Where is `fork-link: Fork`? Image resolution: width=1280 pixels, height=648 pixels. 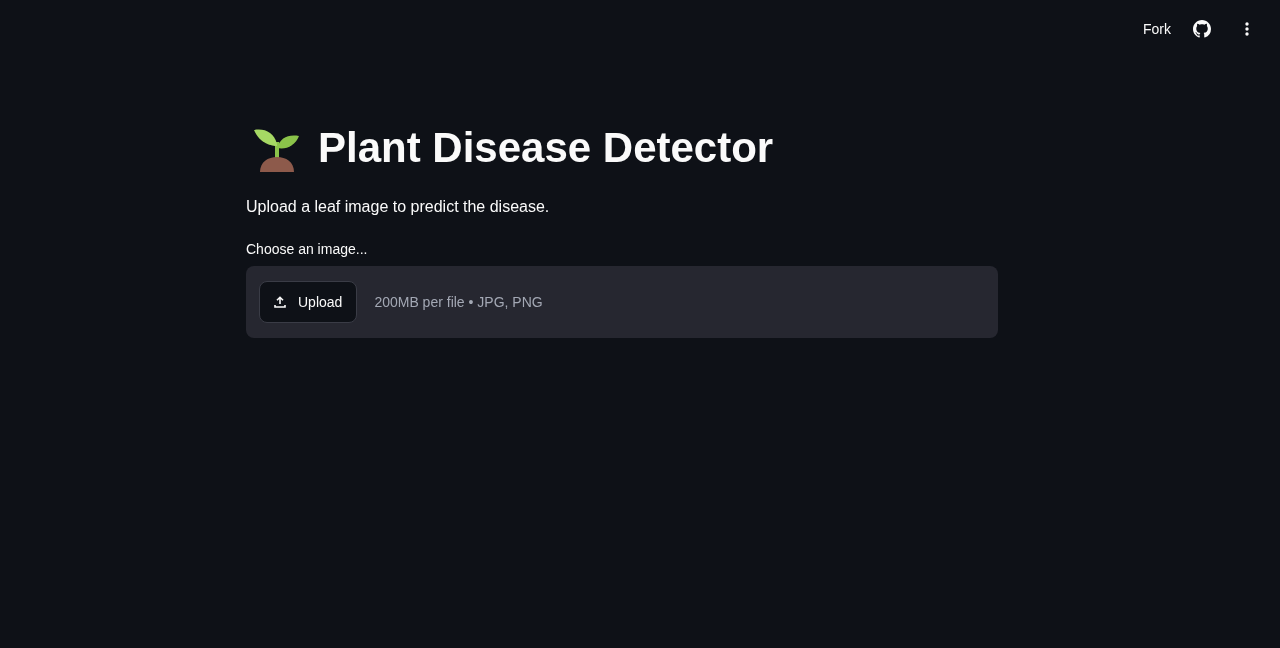
fork-link: Fork is located at coordinates (1157, 29).